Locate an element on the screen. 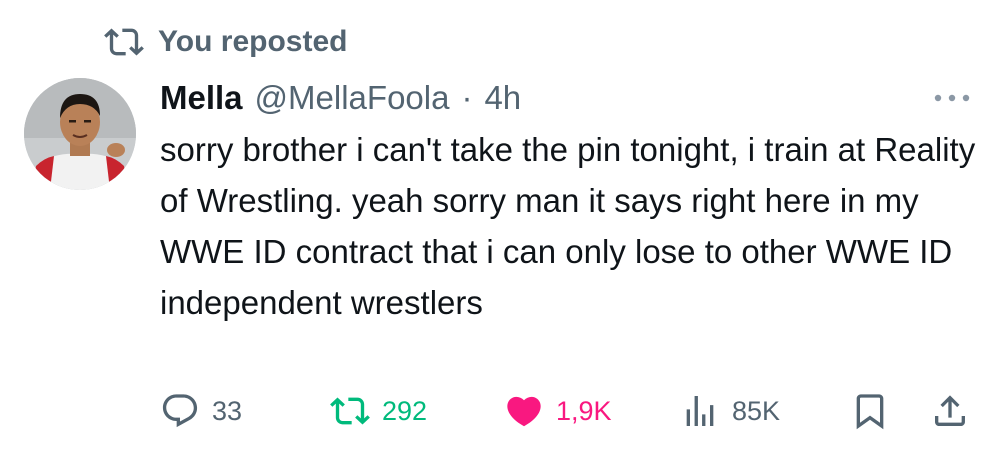 The height and width of the screenshot is (456, 1000). share-button is located at coordinates (950, 411).